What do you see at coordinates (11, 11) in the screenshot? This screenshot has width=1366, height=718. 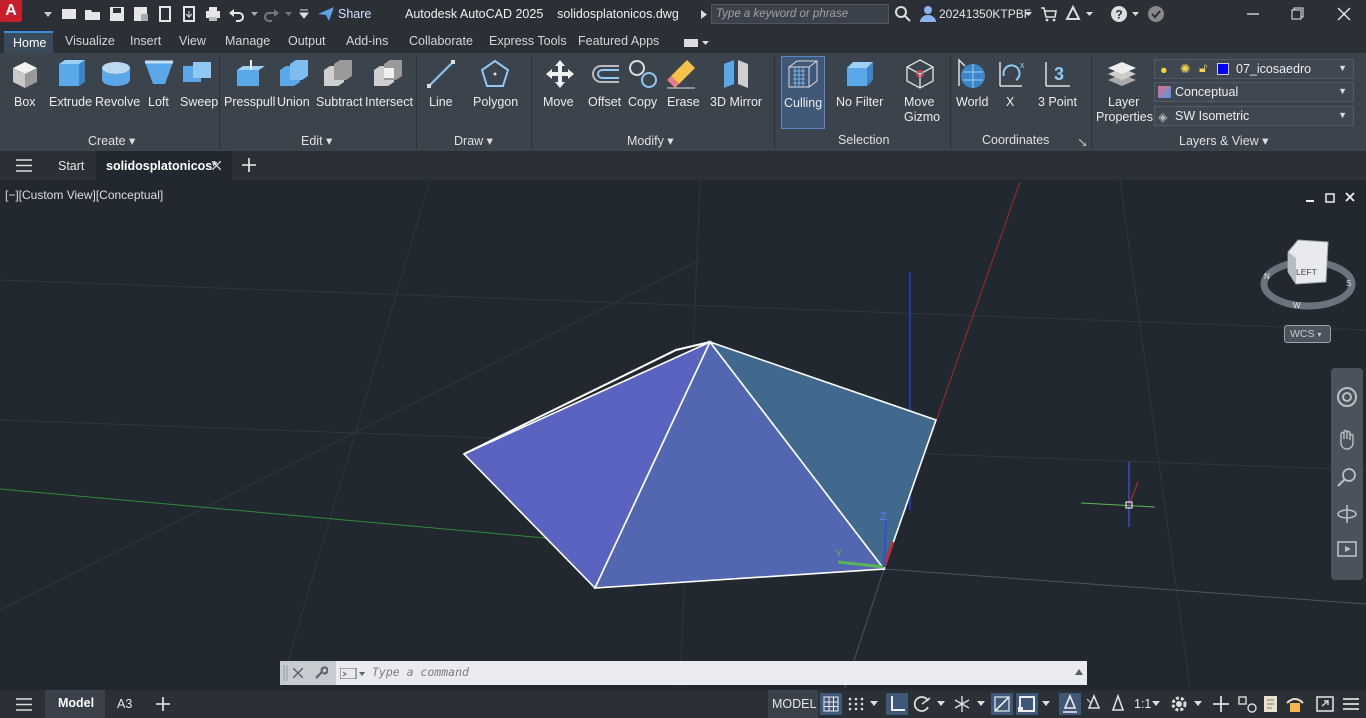 I see `autocad-logo: A` at bounding box center [11, 11].